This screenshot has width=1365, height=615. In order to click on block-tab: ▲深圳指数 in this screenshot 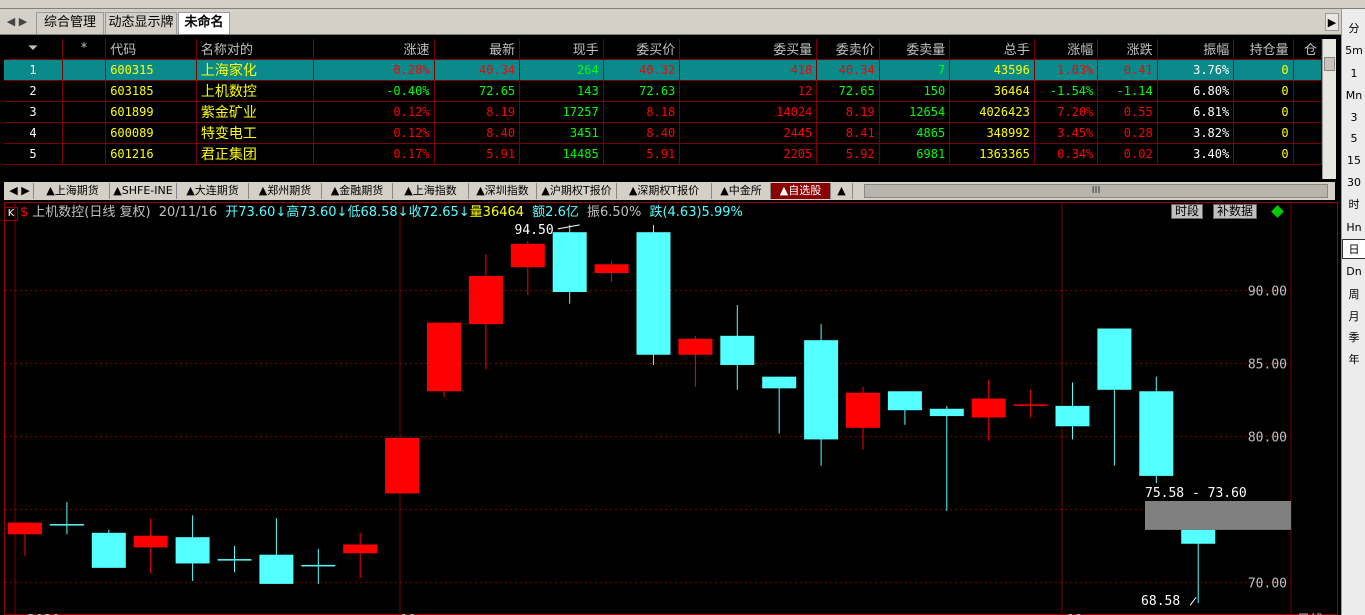, I will do `click(503, 191)`.